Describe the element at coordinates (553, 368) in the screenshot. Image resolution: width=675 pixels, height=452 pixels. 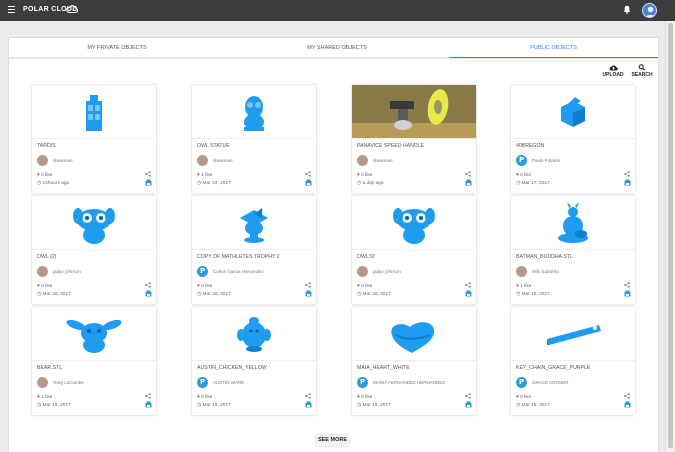
I see `object-title: KEY_CHAIN_GRACE_PURPLE` at that location.